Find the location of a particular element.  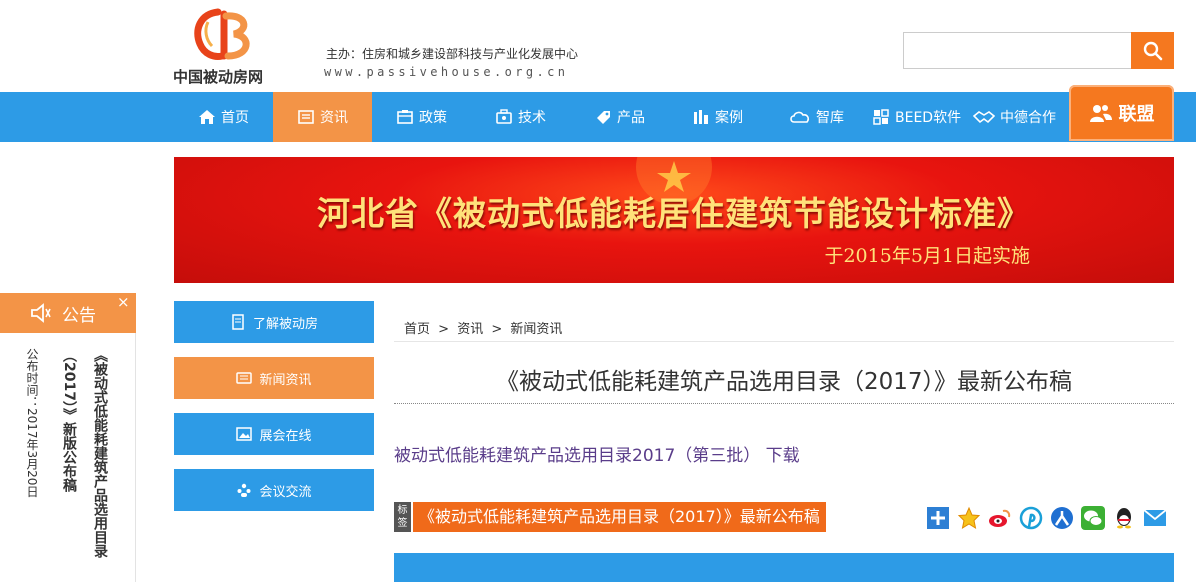

nav-tech: 技术 is located at coordinates (520, 117).